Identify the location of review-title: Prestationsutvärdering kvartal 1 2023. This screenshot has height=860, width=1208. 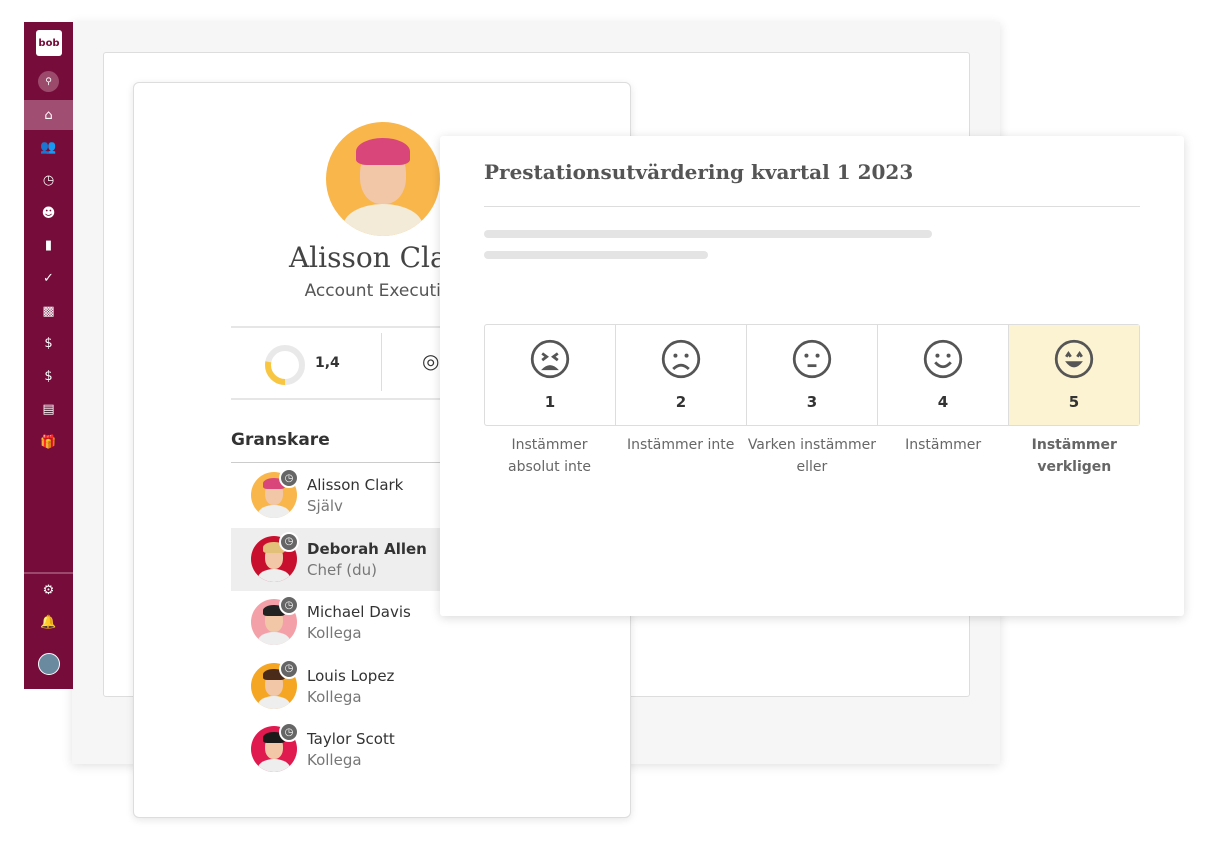
(699, 172).